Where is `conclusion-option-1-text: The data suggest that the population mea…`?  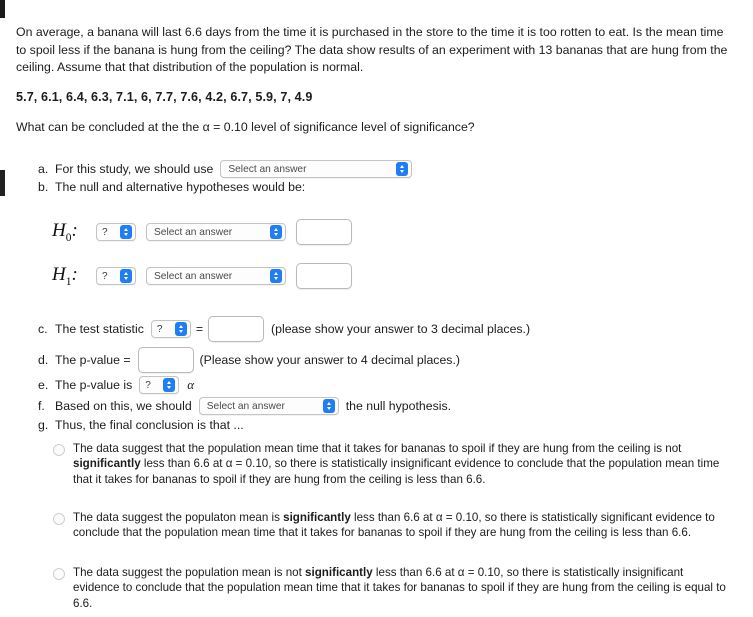
conclusion-option-1-text: The data suggest that the population mea… is located at coordinates (396, 464).